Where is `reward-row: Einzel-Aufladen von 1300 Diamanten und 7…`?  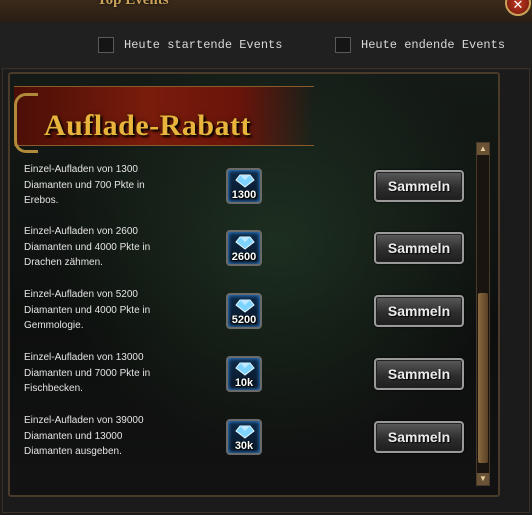
reward-row: Einzel-Aufladen von 1300 Diamanten und 7… is located at coordinates (245, 193).